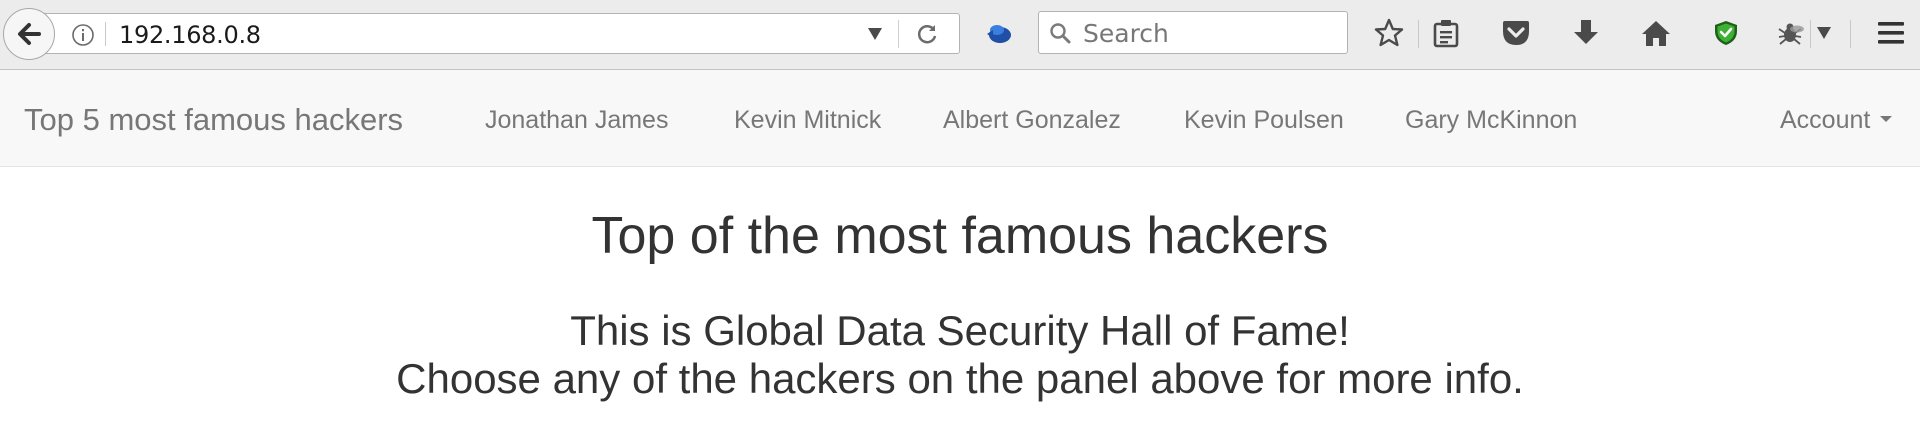  I want to click on download-icon, so click(1586, 32).